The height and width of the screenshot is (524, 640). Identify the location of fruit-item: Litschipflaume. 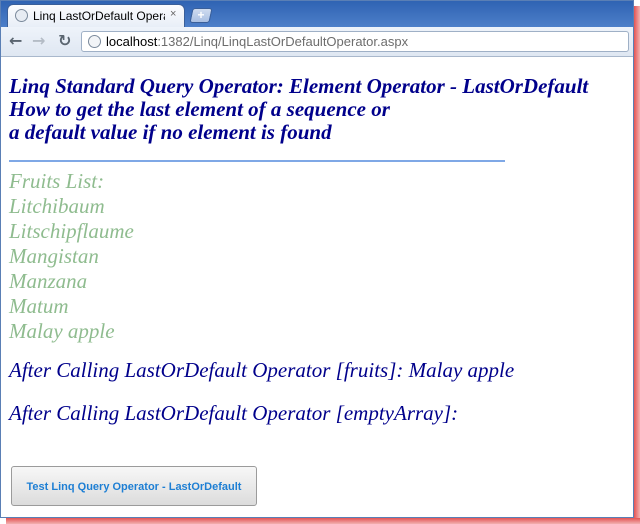
(71, 231).